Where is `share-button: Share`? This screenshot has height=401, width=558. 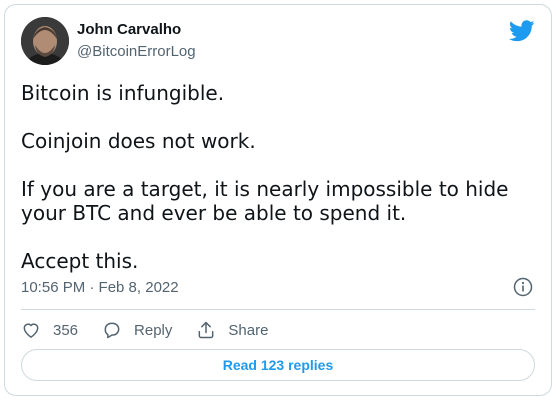 share-button: Share is located at coordinates (232, 330).